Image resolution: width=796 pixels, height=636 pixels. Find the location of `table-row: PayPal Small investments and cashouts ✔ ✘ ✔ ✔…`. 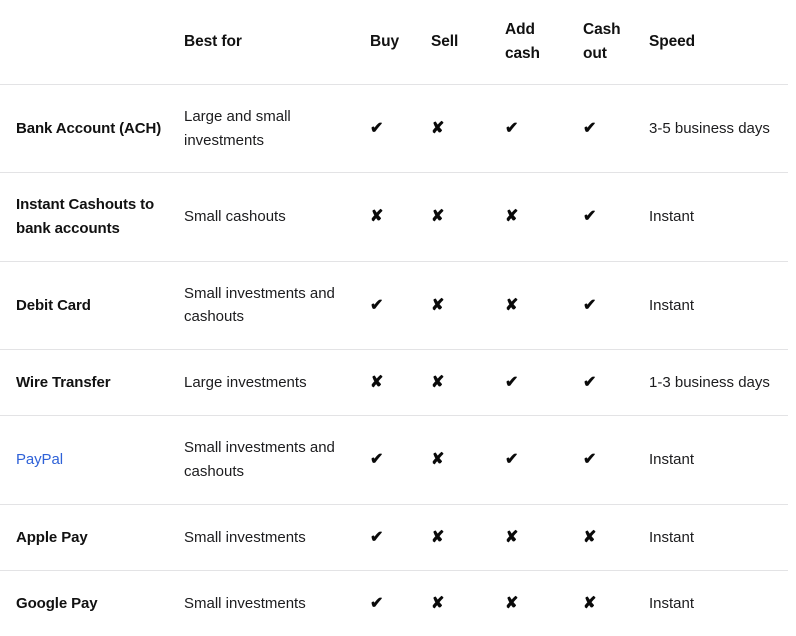

table-row: PayPal Small investments and cashouts ✔ ✘ ✔ ✔… is located at coordinates (394, 460).